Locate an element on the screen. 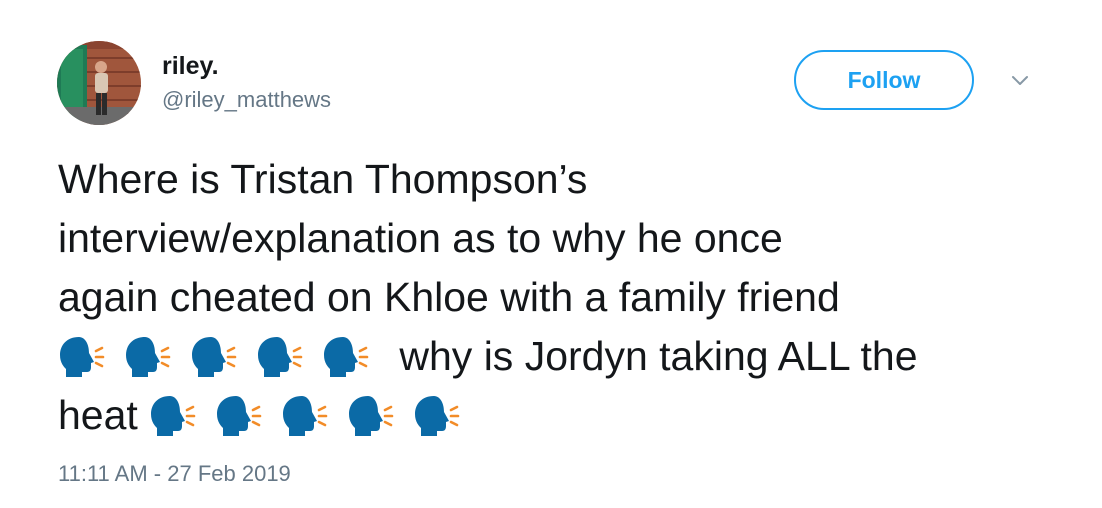 Image resolution: width=1102 pixels, height=508 pixels. user-handle: @riley_matthews is located at coordinates (246, 100).